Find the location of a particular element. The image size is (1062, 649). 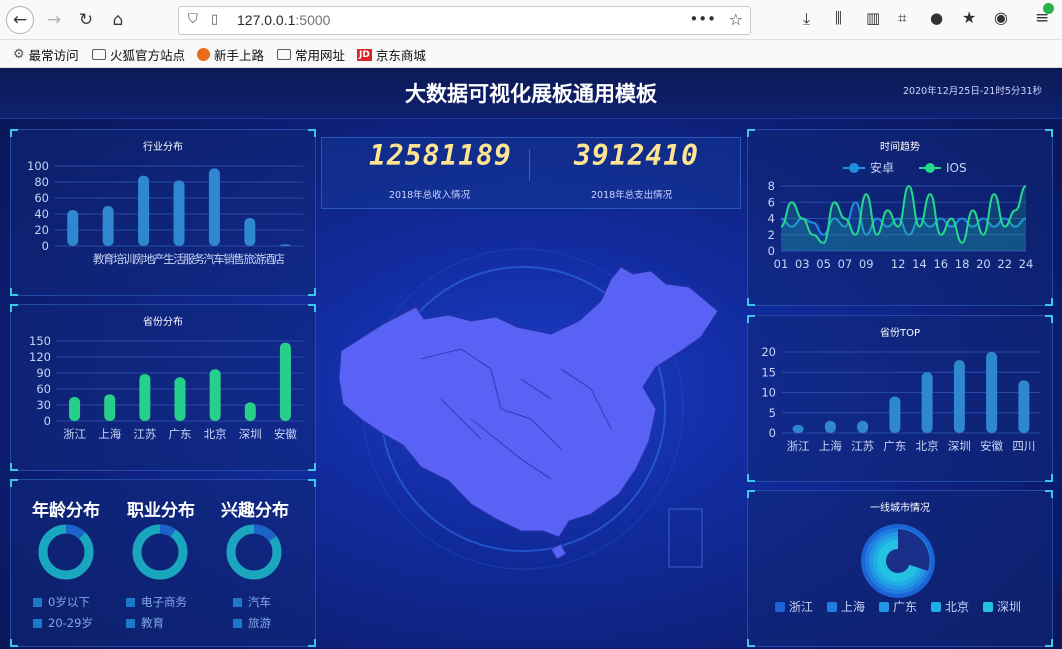

downloads-icon: ⤓ is located at coordinates (806, 19).